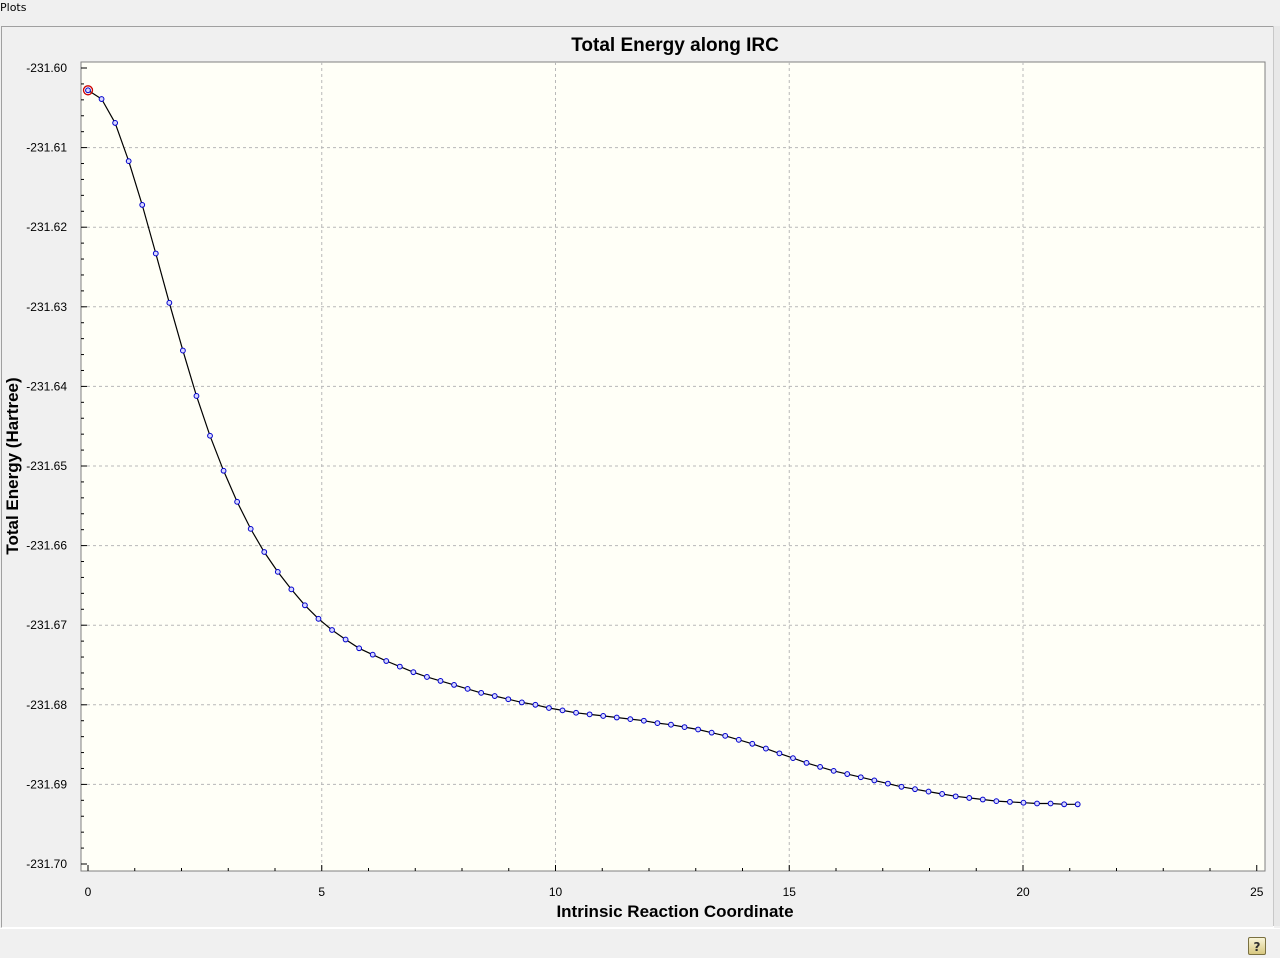  Describe the element at coordinates (46, 625) in the screenshot. I see `y-tick-label: -231.67` at that location.